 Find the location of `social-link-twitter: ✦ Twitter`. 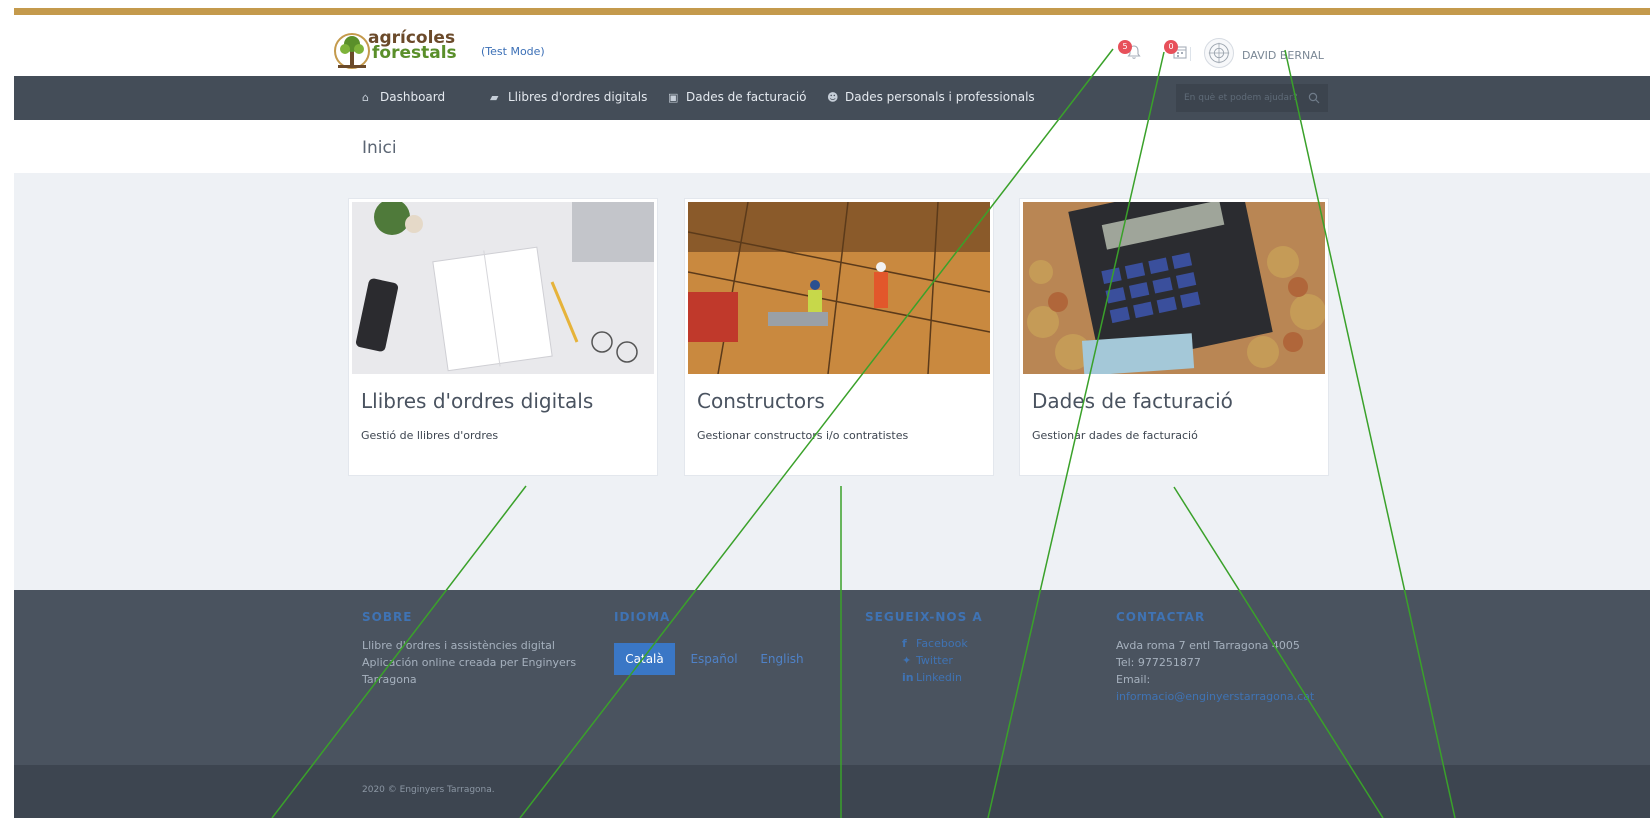

social-link-twitter: ✦ Twitter is located at coordinates (927, 660).